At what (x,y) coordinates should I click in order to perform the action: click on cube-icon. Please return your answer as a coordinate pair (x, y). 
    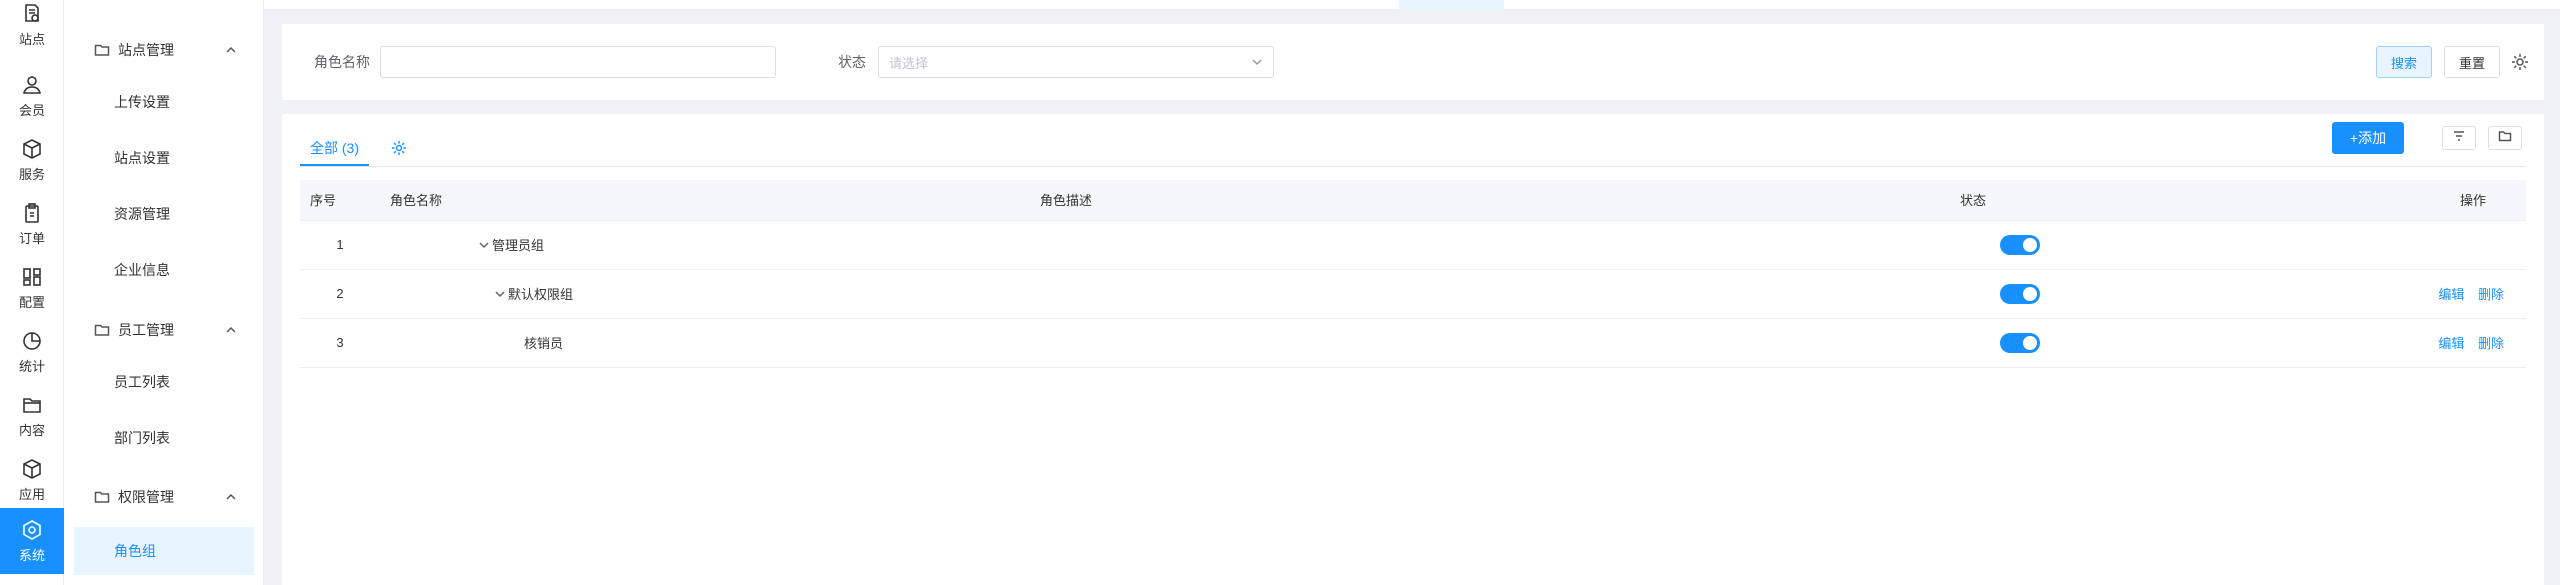
    Looking at the image, I should click on (32, 469).